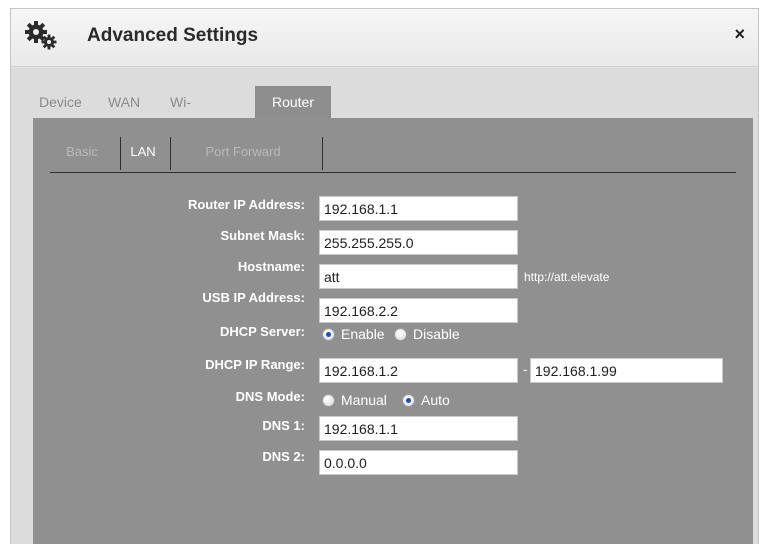 The width and height of the screenshot is (759, 544). Describe the element at coordinates (418, 428) in the screenshot. I see `dns1-input` at that location.